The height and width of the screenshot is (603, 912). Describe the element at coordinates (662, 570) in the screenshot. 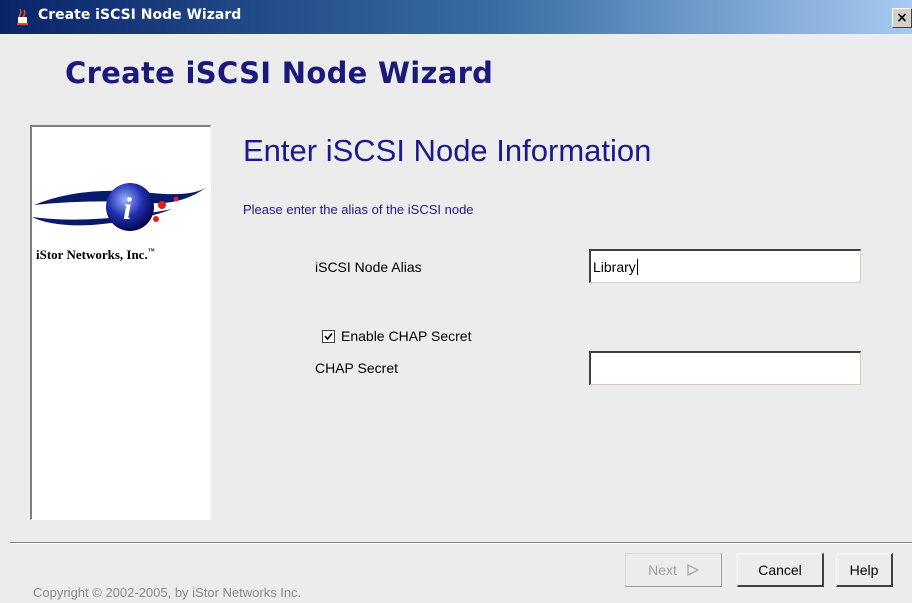

I see `next-label: Next` at that location.